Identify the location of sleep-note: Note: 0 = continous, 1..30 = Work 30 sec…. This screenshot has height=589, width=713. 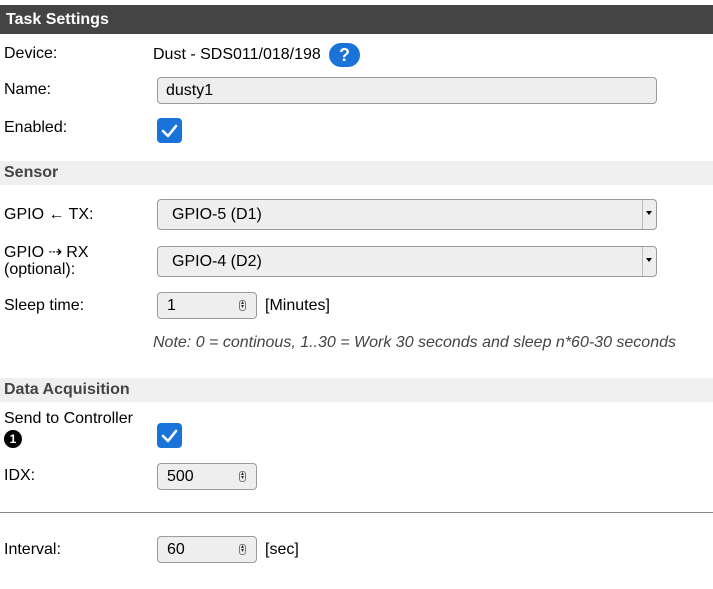
(414, 342).